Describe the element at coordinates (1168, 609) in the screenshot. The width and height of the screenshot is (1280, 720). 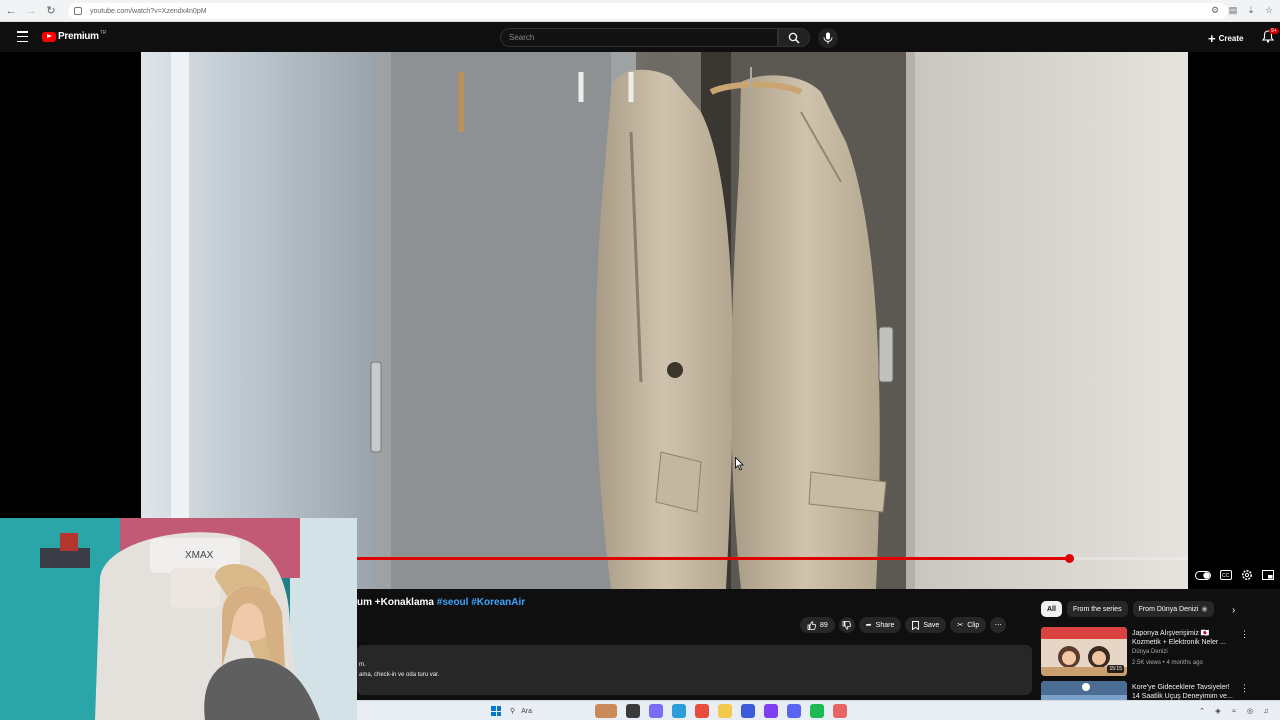
I see `chip-from-channel-label: From Dünya Denizi` at that location.